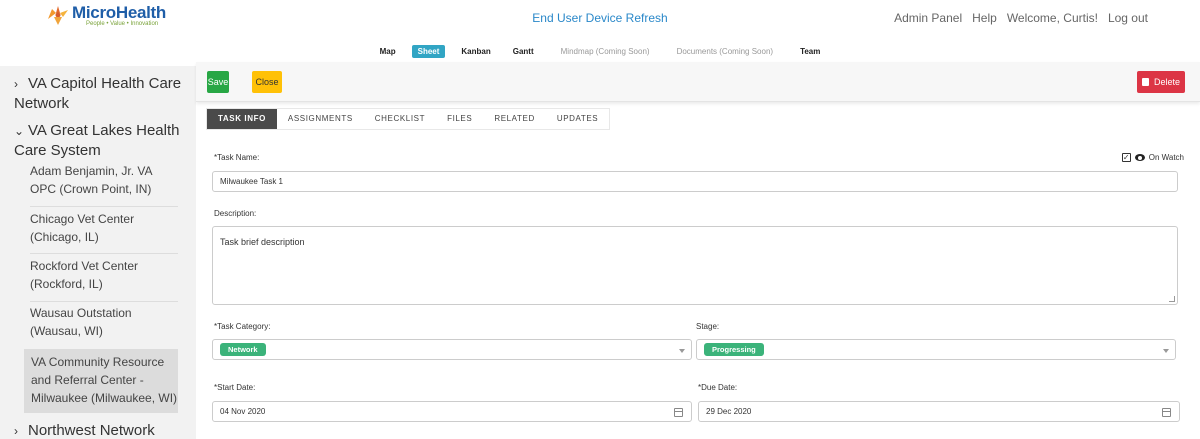 The height and width of the screenshot is (439, 1200). I want to click on sidebar-group-label: VA Capitol Health Care Network, so click(98, 93).